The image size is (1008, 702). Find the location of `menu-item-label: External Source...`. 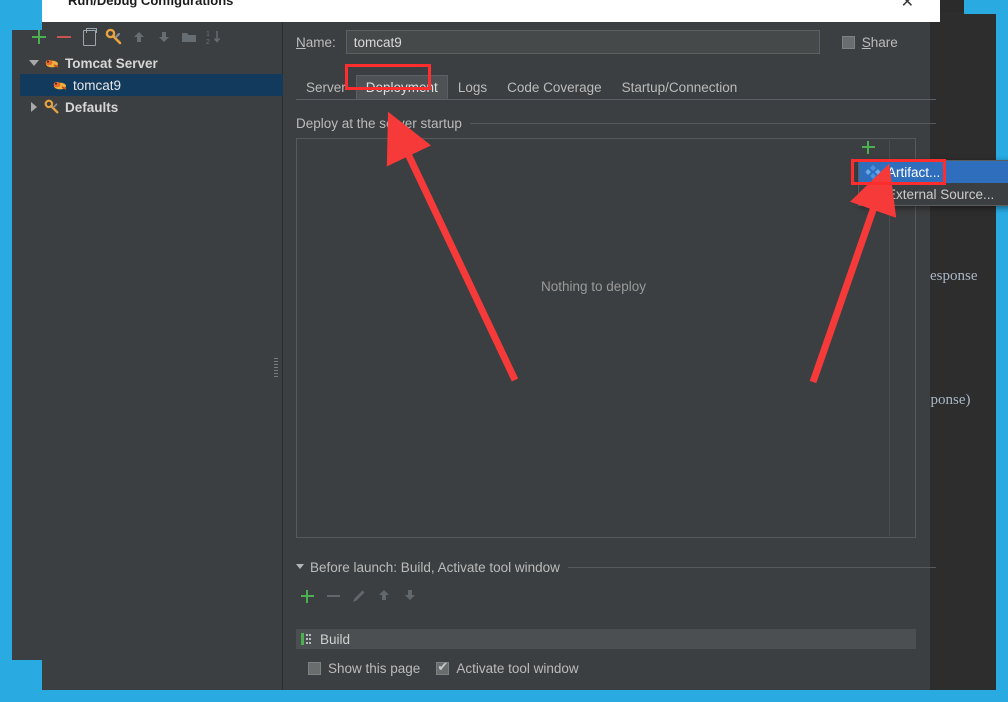

menu-item-label: External Source... is located at coordinates (941, 194).